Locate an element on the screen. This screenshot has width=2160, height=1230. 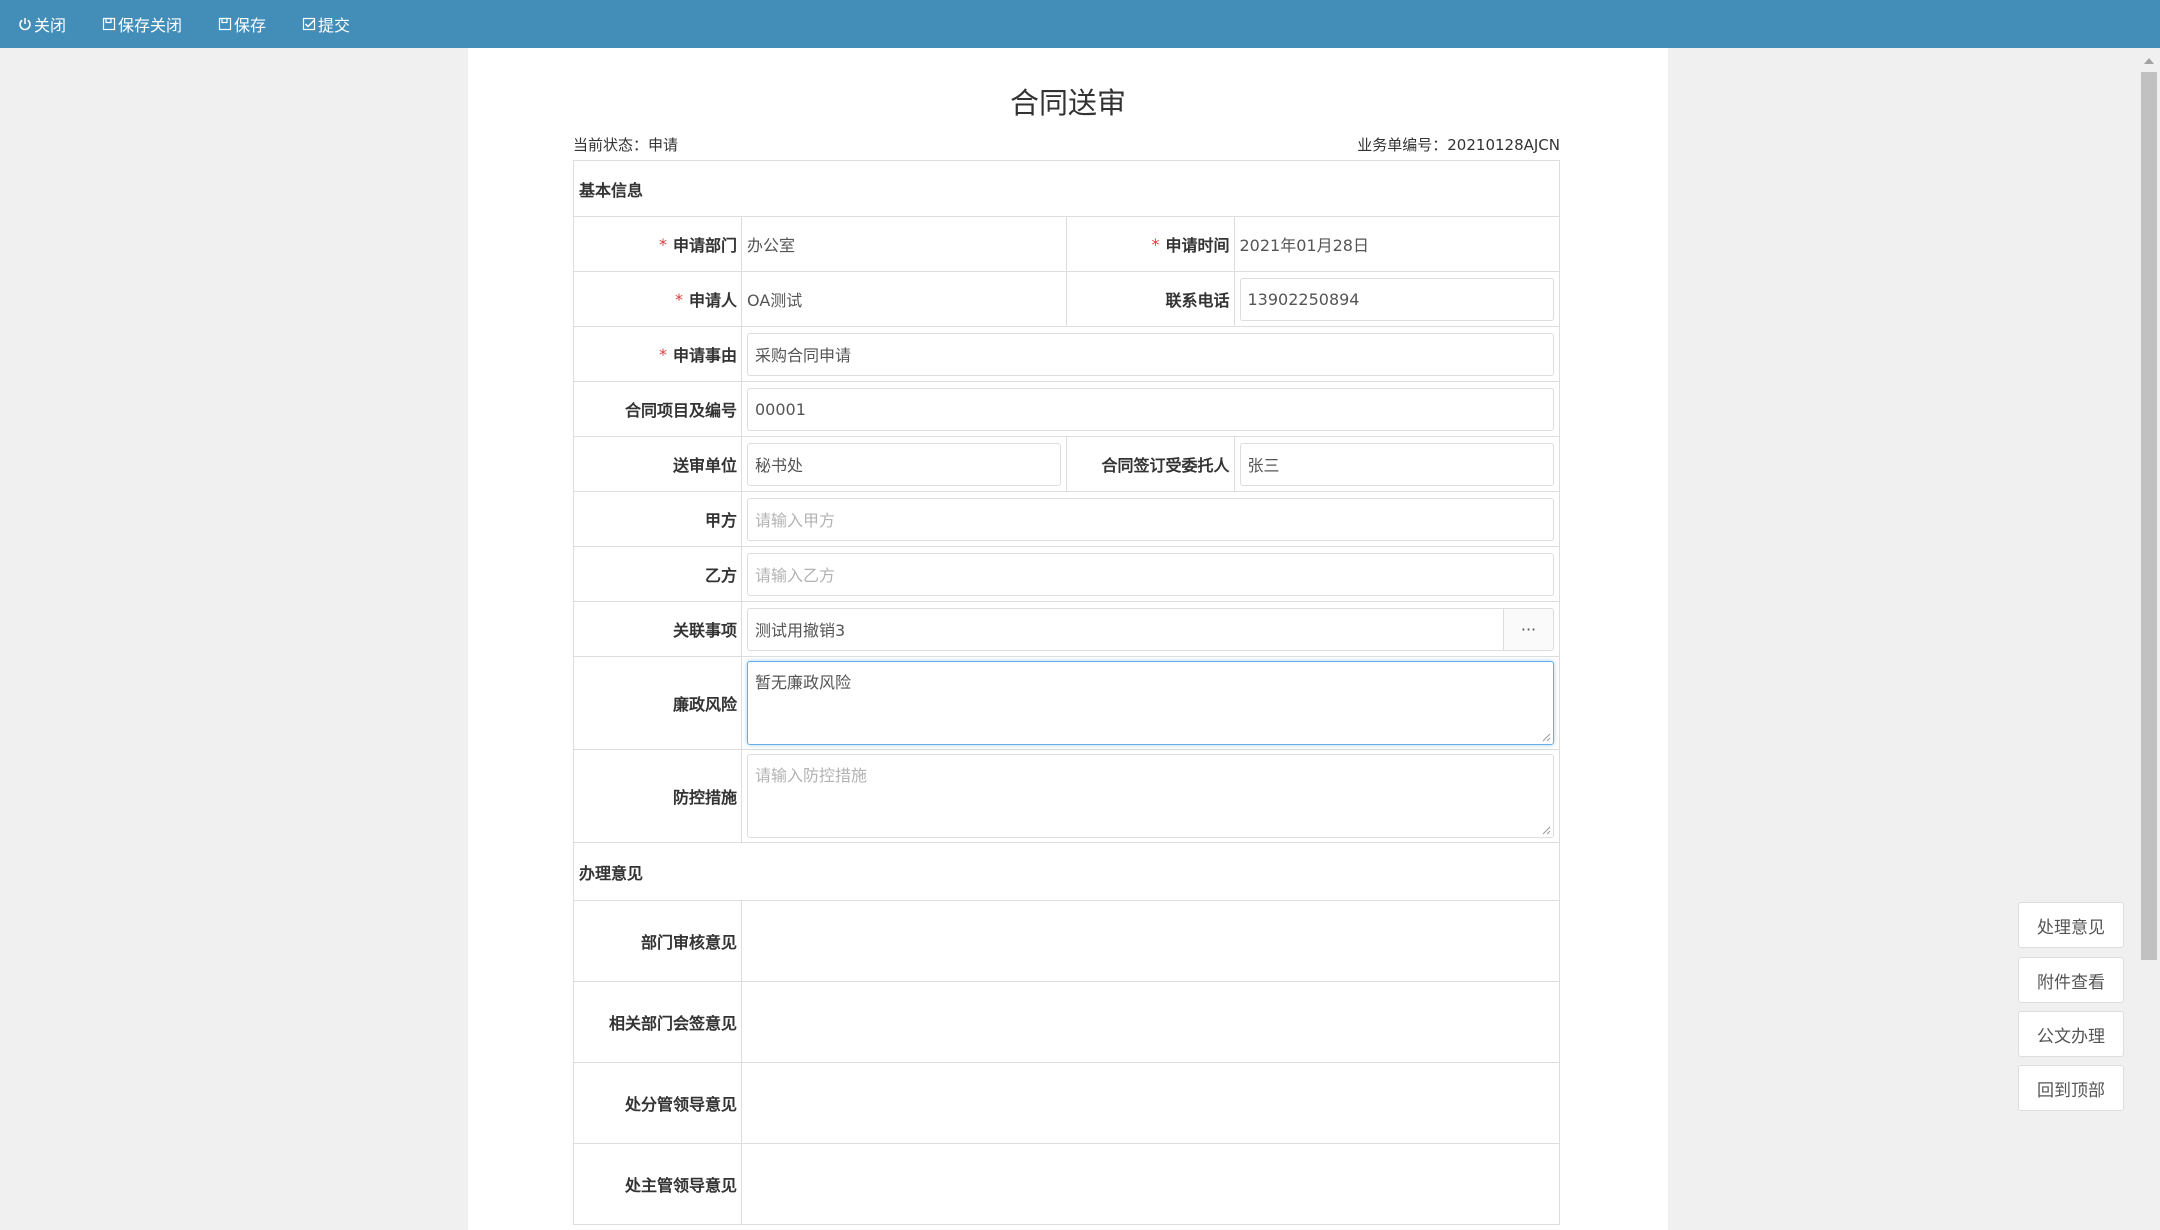
save-button: 保存 is located at coordinates (242, 24).